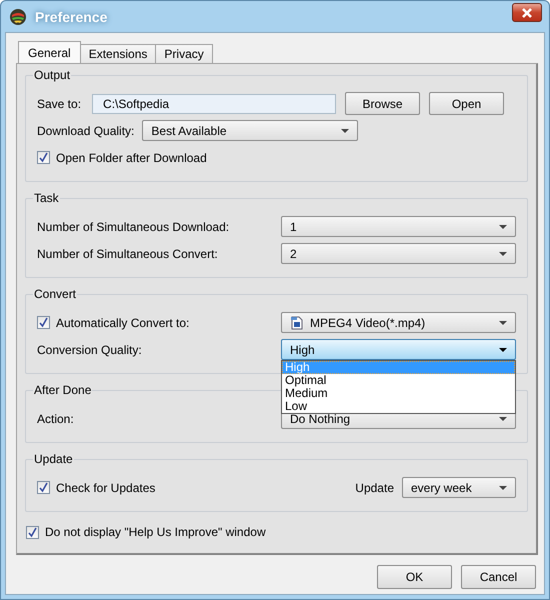 The width and height of the screenshot is (550, 600). Describe the element at coordinates (59, 103) in the screenshot. I see `field-label: Save to:` at that location.